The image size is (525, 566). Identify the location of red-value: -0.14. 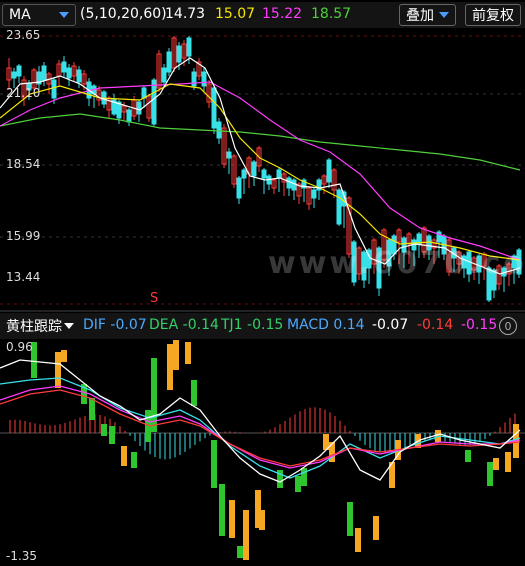
(435, 325).